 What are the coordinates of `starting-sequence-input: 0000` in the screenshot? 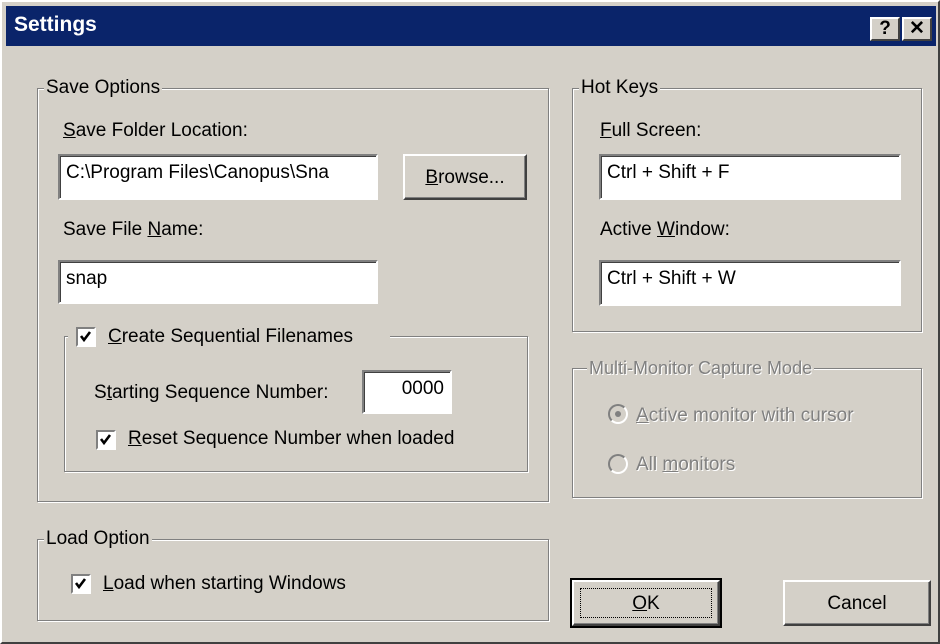 It's located at (407, 392).